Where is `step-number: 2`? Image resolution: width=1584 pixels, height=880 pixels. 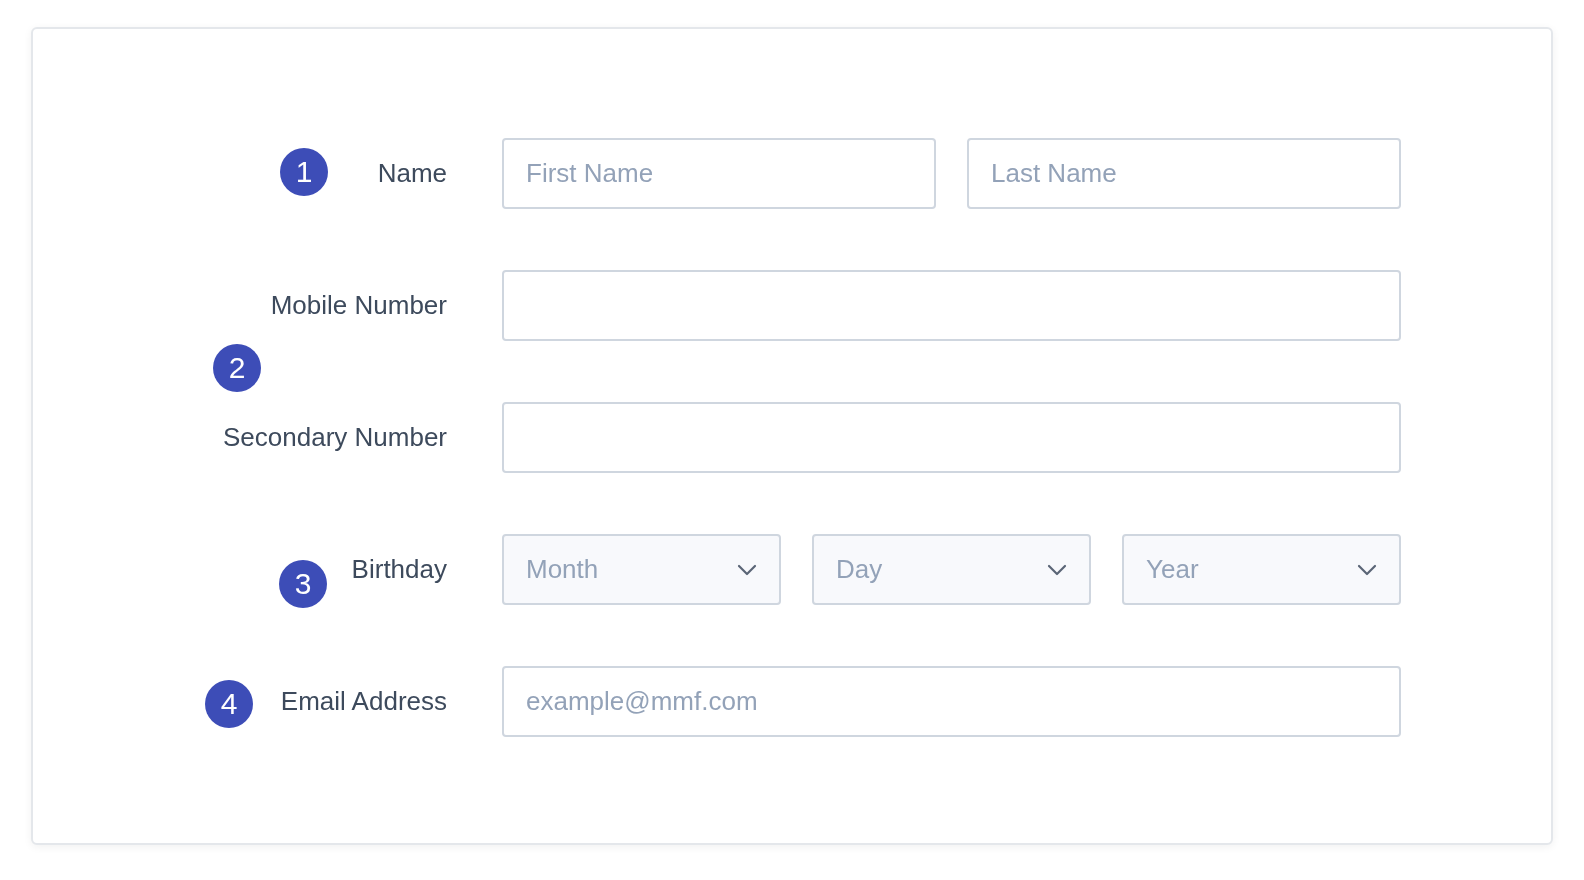
step-number: 2 is located at coordinates (237, 368).